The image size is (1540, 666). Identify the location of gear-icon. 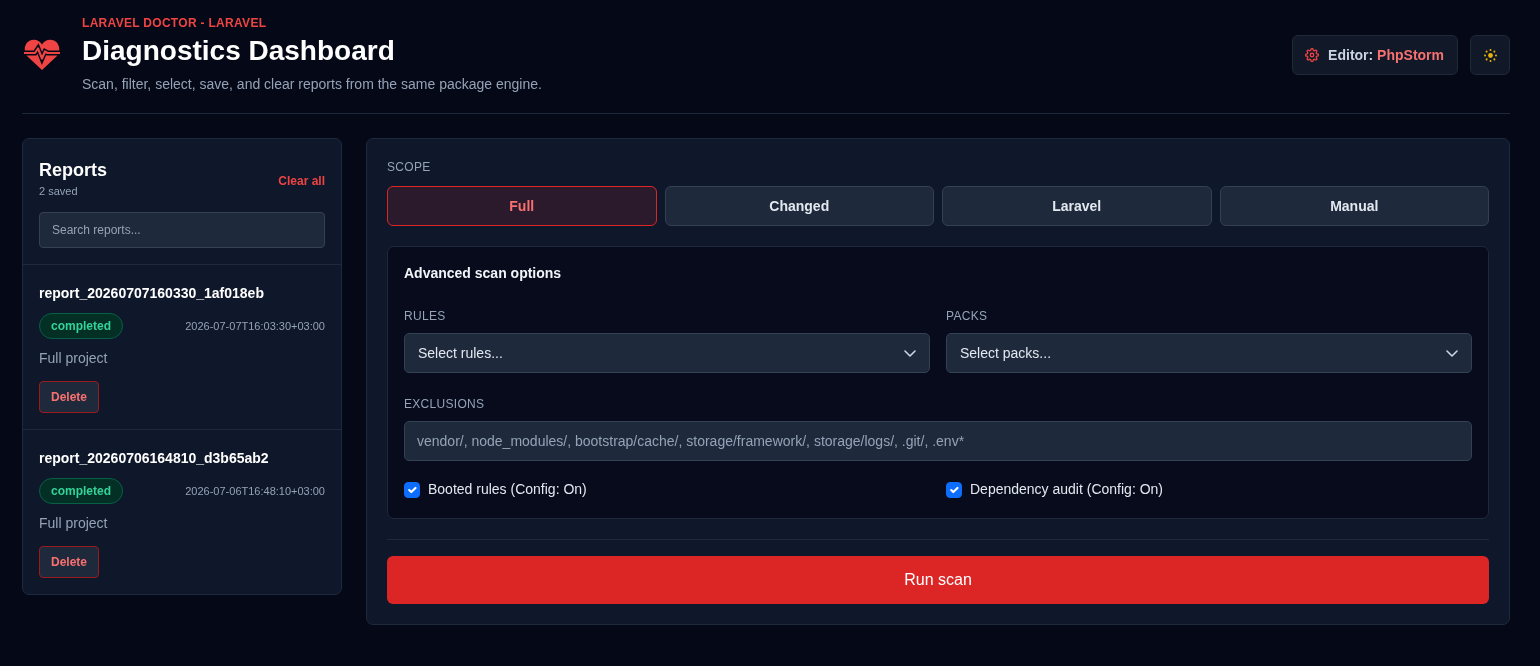
(1312, 55).